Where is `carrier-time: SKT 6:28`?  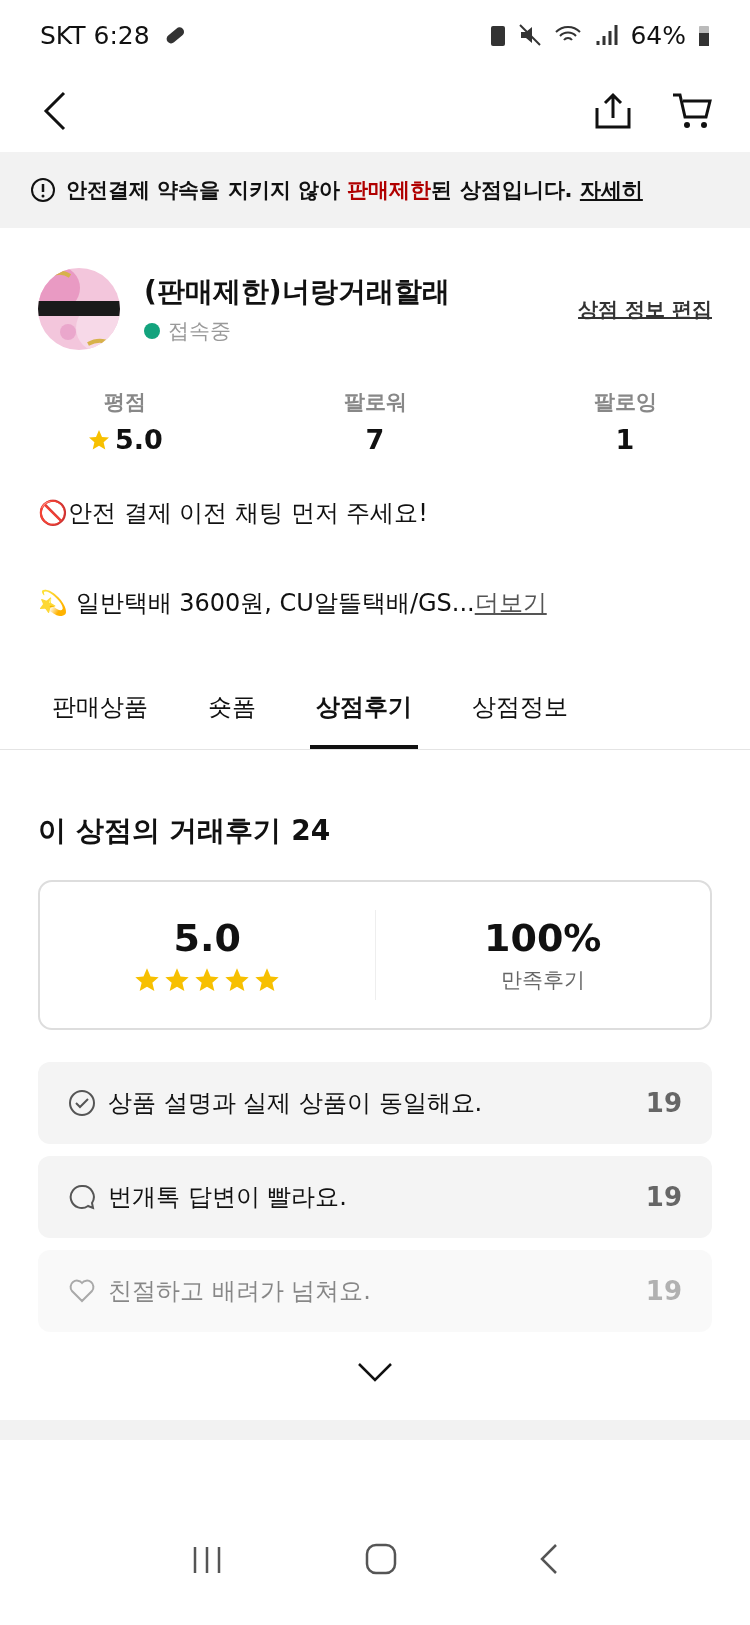
carrier-time: SKT 6:28 is located at coordinates (95, 35).